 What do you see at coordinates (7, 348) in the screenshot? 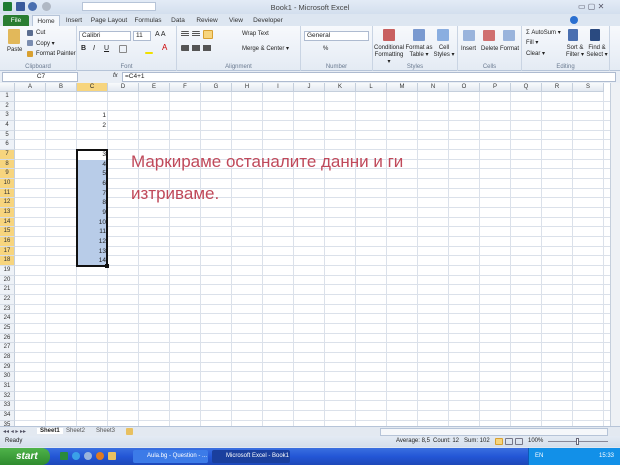
I see `row-header-27: 27` at bounding box center [7, 348].